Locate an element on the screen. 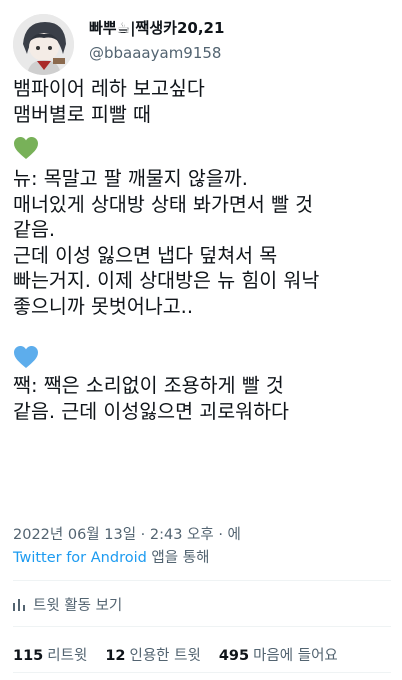 The image size is (402, 680). tweet-line: 매너있게 상대방 상태 봐가면서 빨 것 is located at coordinates (163, 204).